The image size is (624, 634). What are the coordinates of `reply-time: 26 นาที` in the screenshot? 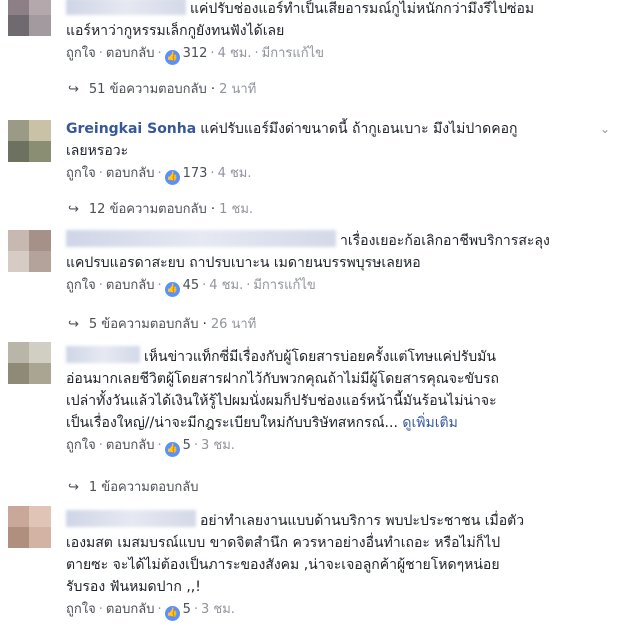 It's located at (233, 324).